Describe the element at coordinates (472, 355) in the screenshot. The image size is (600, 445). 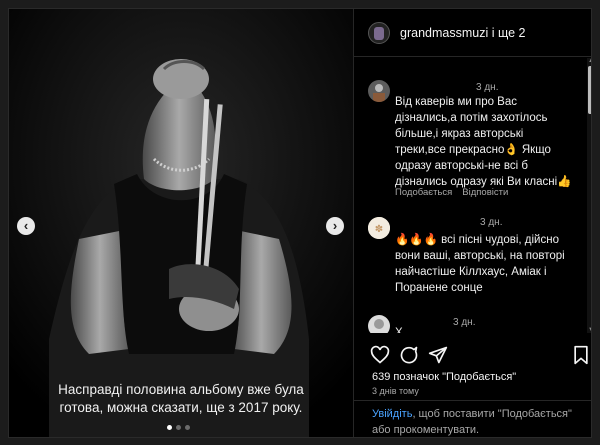
I see `post-actions` at that location.